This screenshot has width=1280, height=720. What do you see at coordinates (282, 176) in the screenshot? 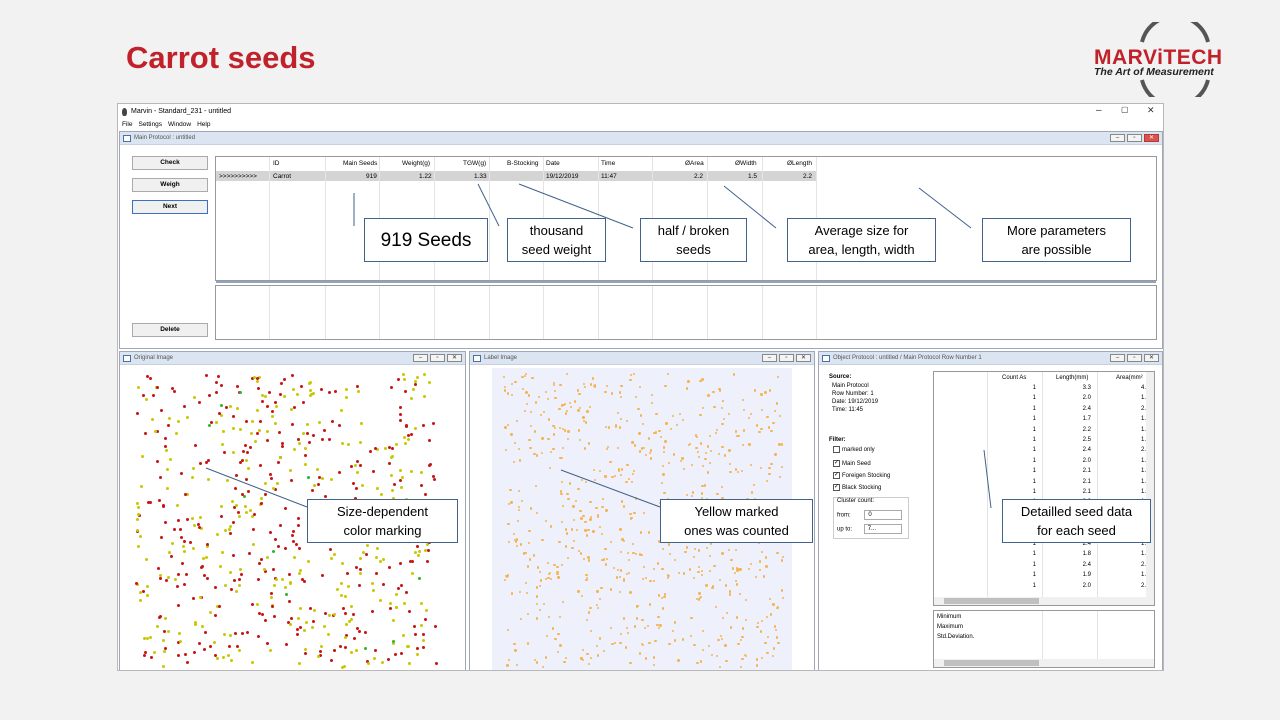
I see `cell-id: Carrot` at bounding box center [282, 176].